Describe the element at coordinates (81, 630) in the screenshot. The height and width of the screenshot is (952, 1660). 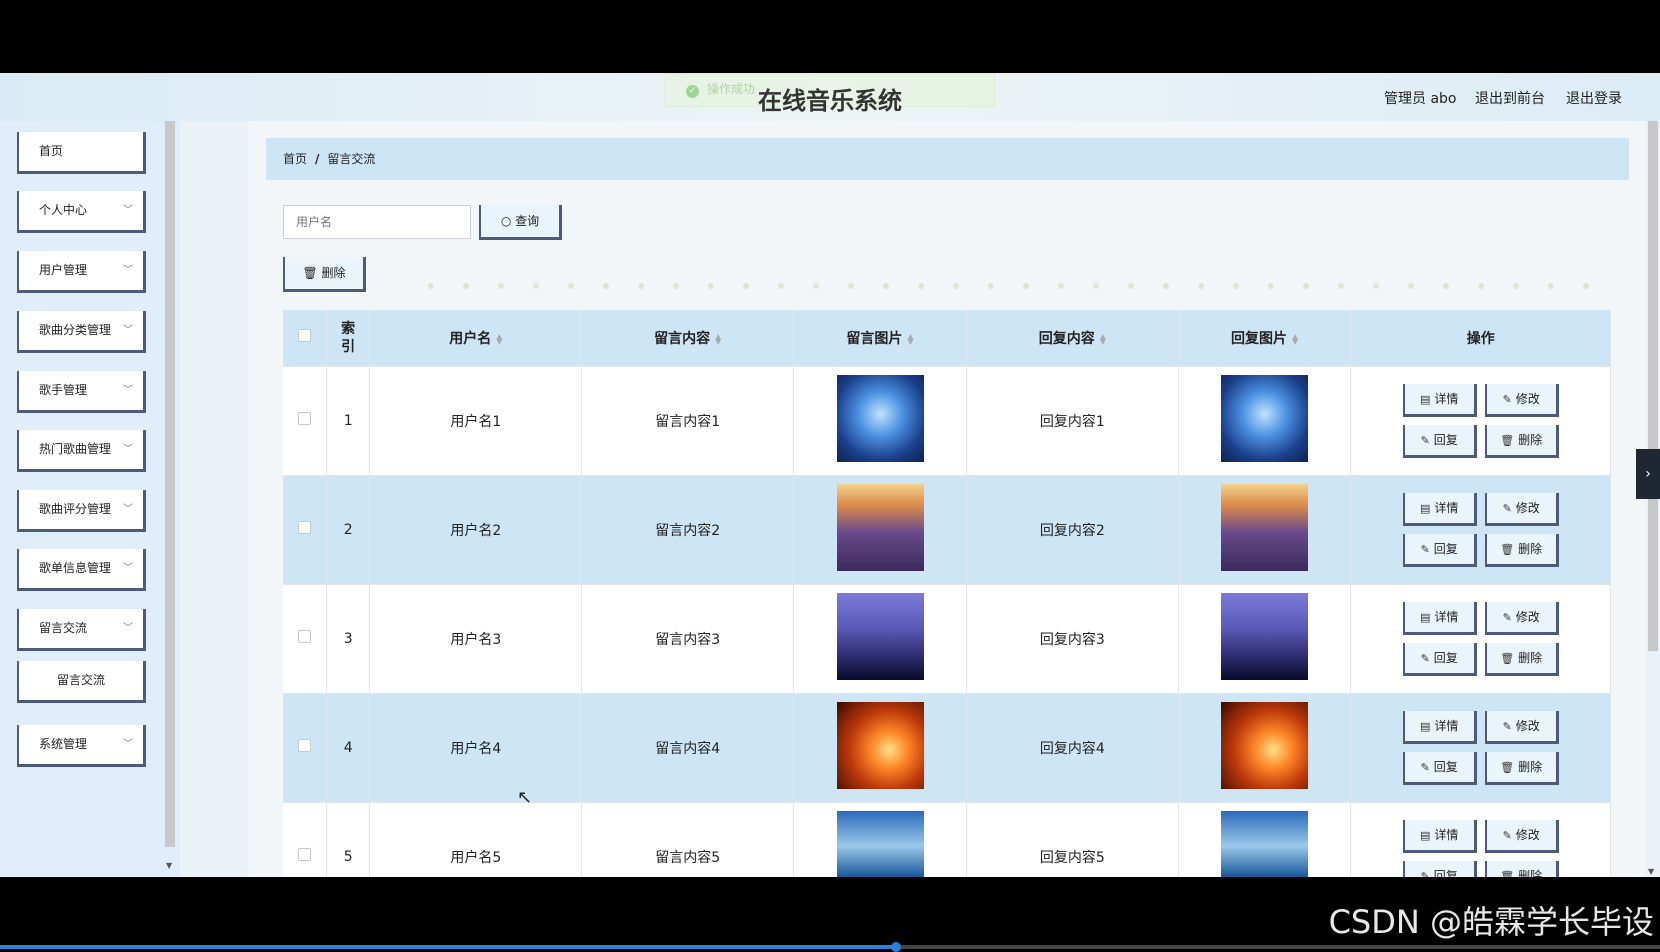
I see `sidebar-item-messages: 留言交流 ﹀` at that location.